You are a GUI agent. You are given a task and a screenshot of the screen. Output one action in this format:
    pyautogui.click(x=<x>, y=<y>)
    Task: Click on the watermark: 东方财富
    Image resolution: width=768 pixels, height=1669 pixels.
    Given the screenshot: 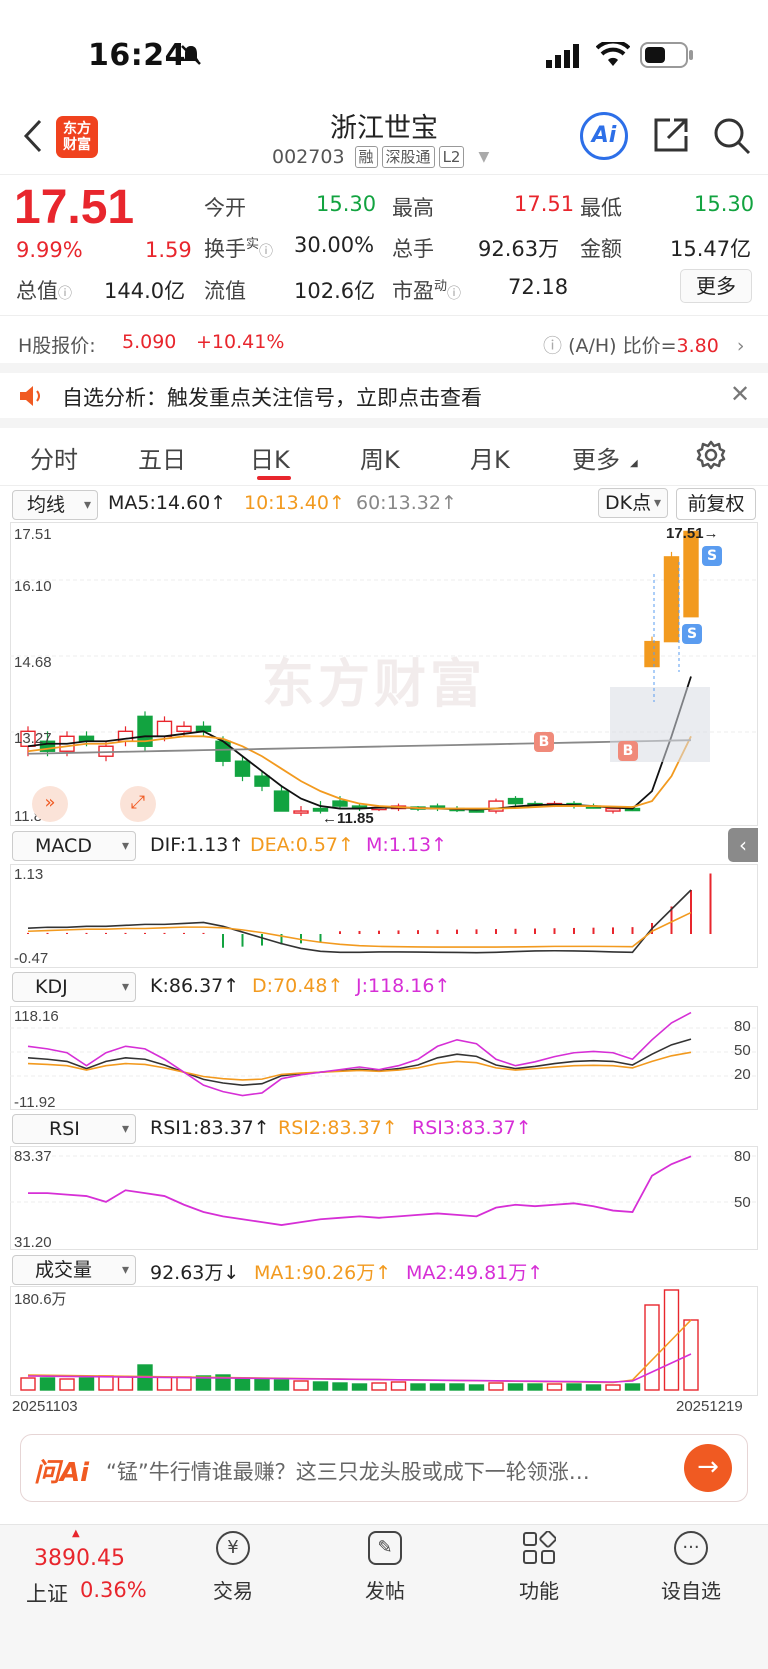 What is the action you would take?
    pyautogui.click(x=374, y=685)
    